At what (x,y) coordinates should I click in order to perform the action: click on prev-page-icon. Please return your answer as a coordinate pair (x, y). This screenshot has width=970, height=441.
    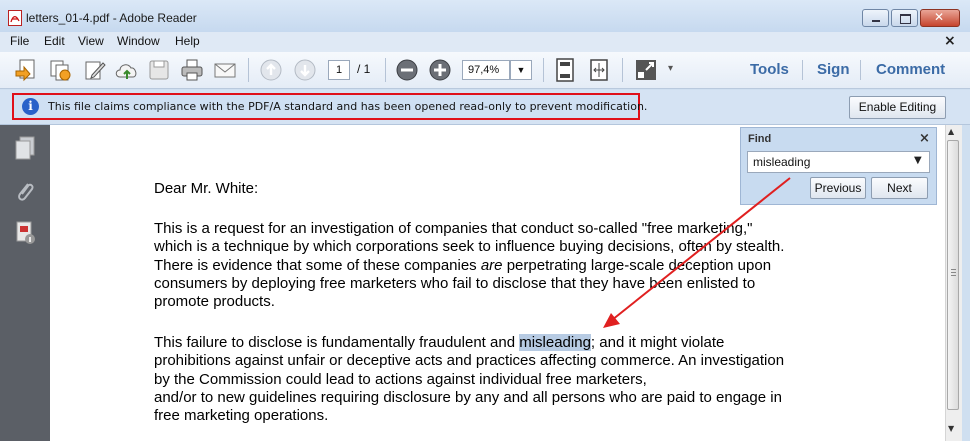
    Looking at the image, I should click on (271, 70).